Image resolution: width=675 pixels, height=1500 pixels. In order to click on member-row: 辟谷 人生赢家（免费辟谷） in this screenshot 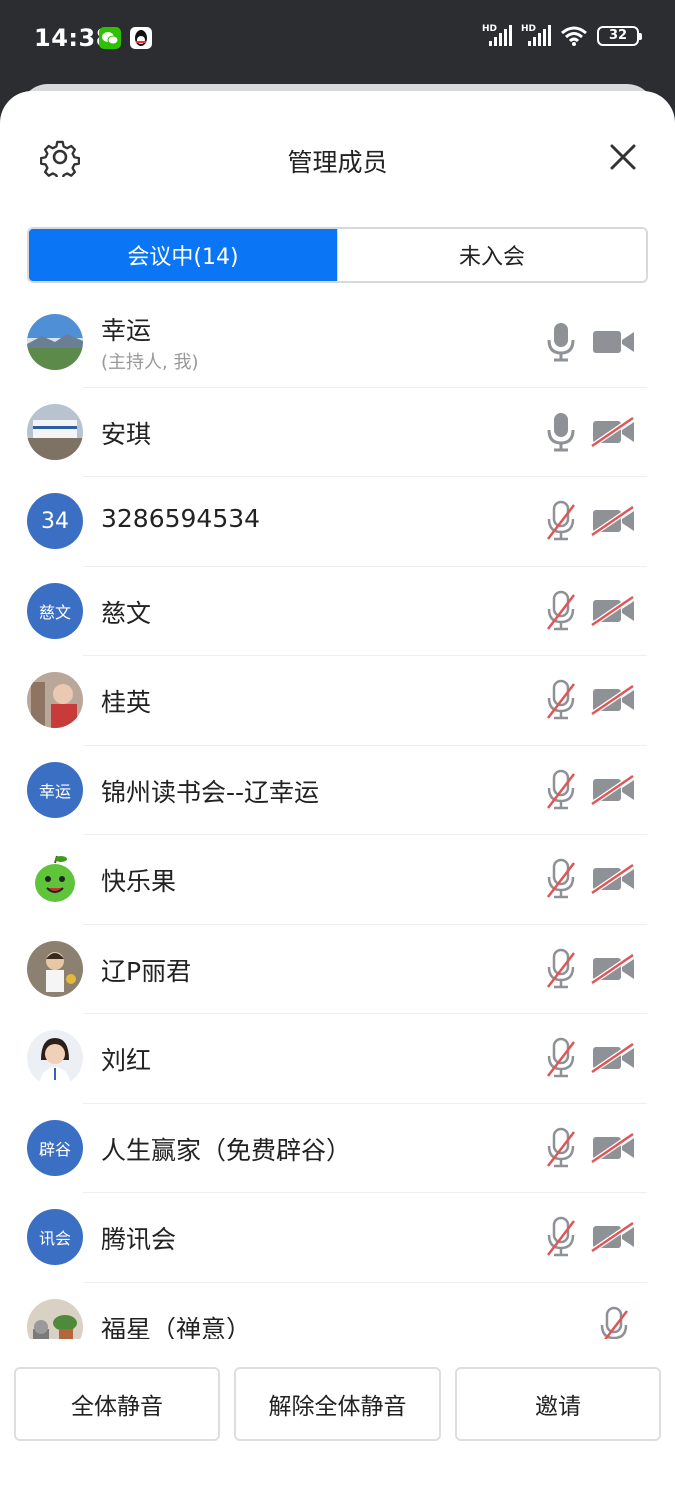, I will do `click(337, 1148)`.